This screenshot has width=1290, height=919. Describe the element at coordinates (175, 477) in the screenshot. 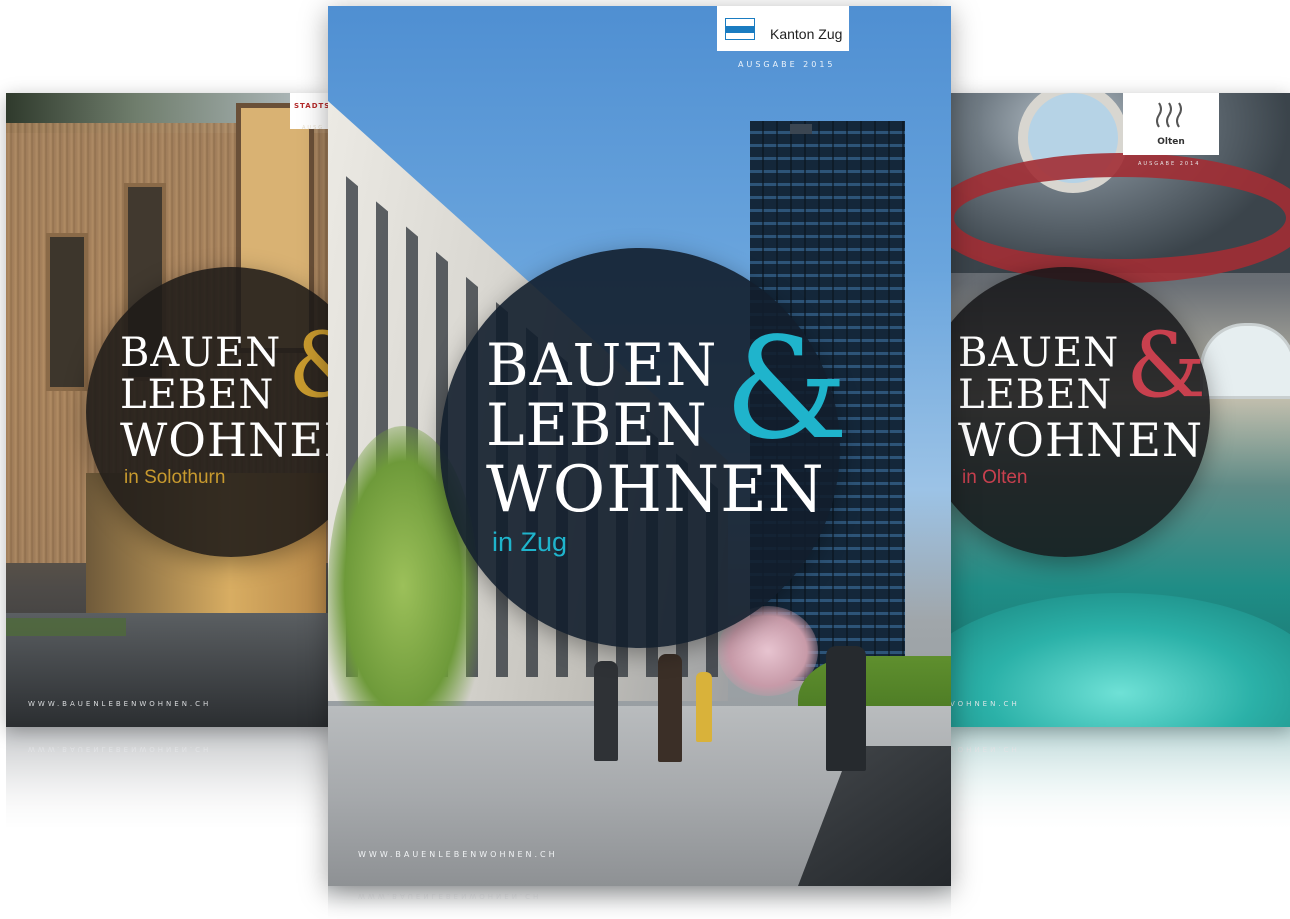

I see `solothurn-location: in Solothurn` at that location.